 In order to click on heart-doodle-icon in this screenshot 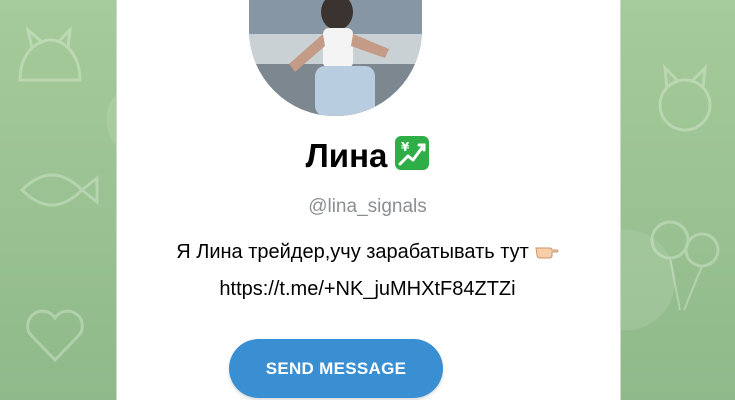, I will do `click(55, 336)`.